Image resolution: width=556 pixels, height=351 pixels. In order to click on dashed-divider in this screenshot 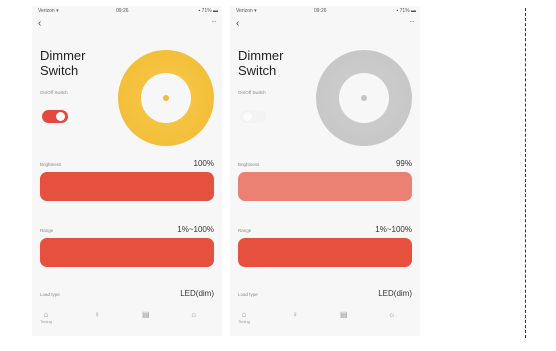, I will do `click(525, 173)`.